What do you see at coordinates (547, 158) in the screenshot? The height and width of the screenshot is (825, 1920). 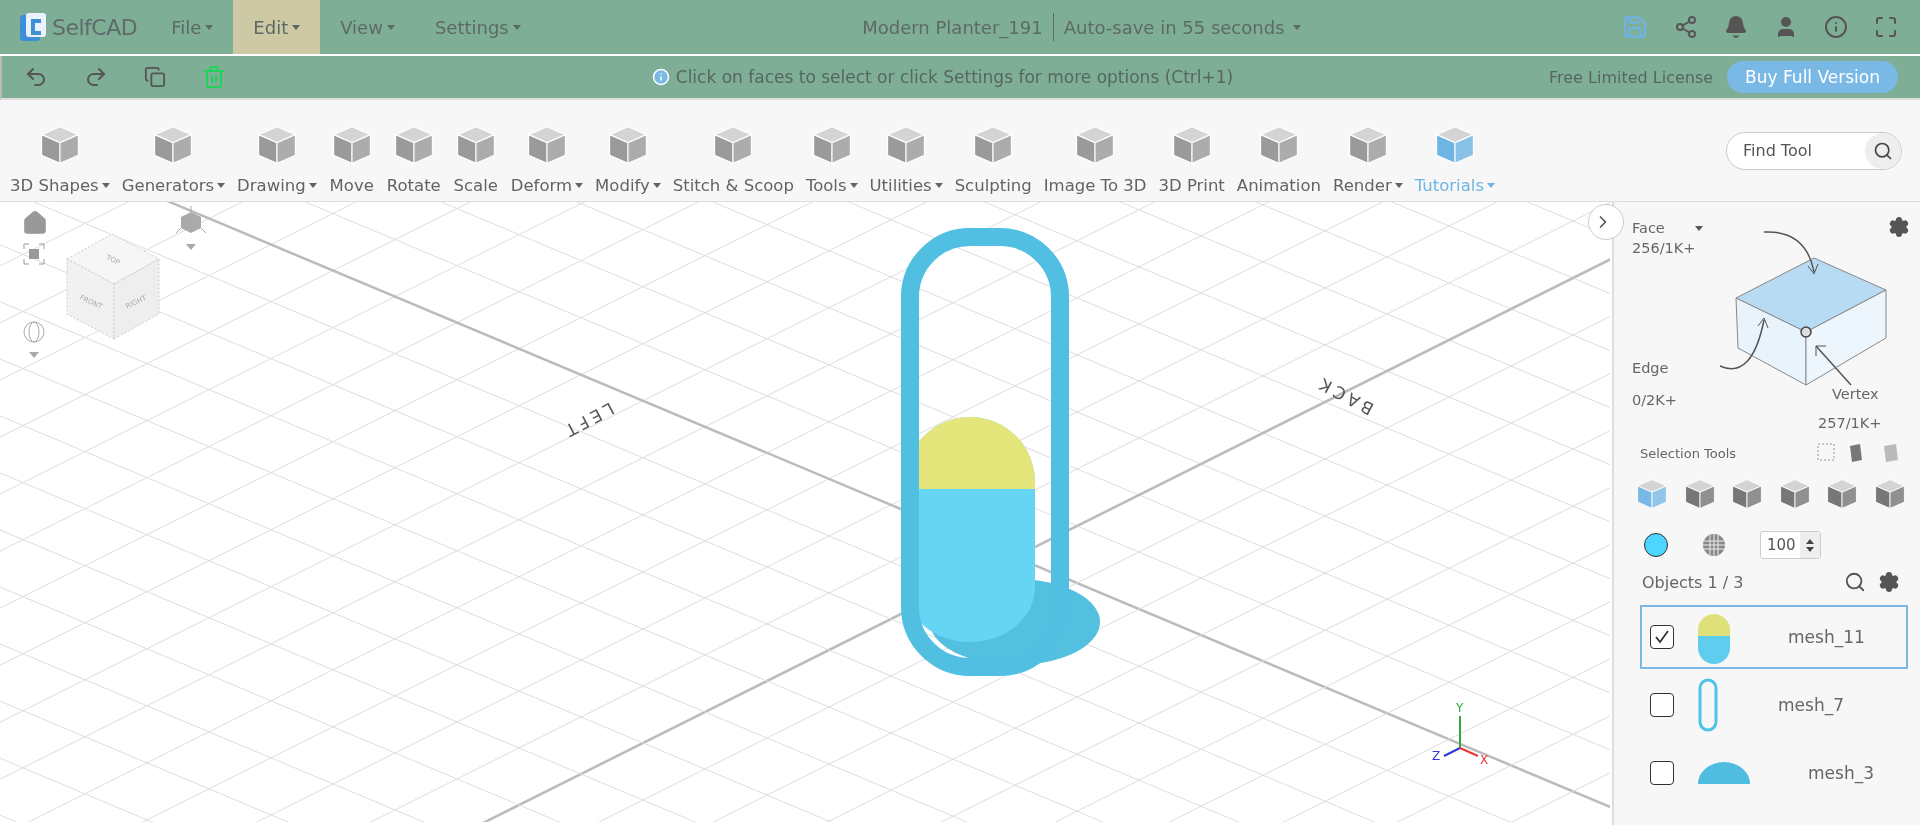 I see `tool-button: Deform` at bounding box center [547, 158].